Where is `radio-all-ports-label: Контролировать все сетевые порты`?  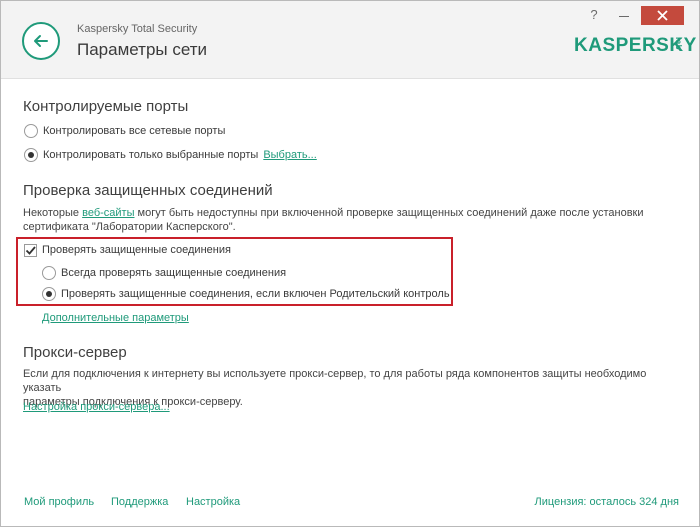 radio-all-ports-label: Контролировать все сетевые порты is located at coordinates (134, 131).